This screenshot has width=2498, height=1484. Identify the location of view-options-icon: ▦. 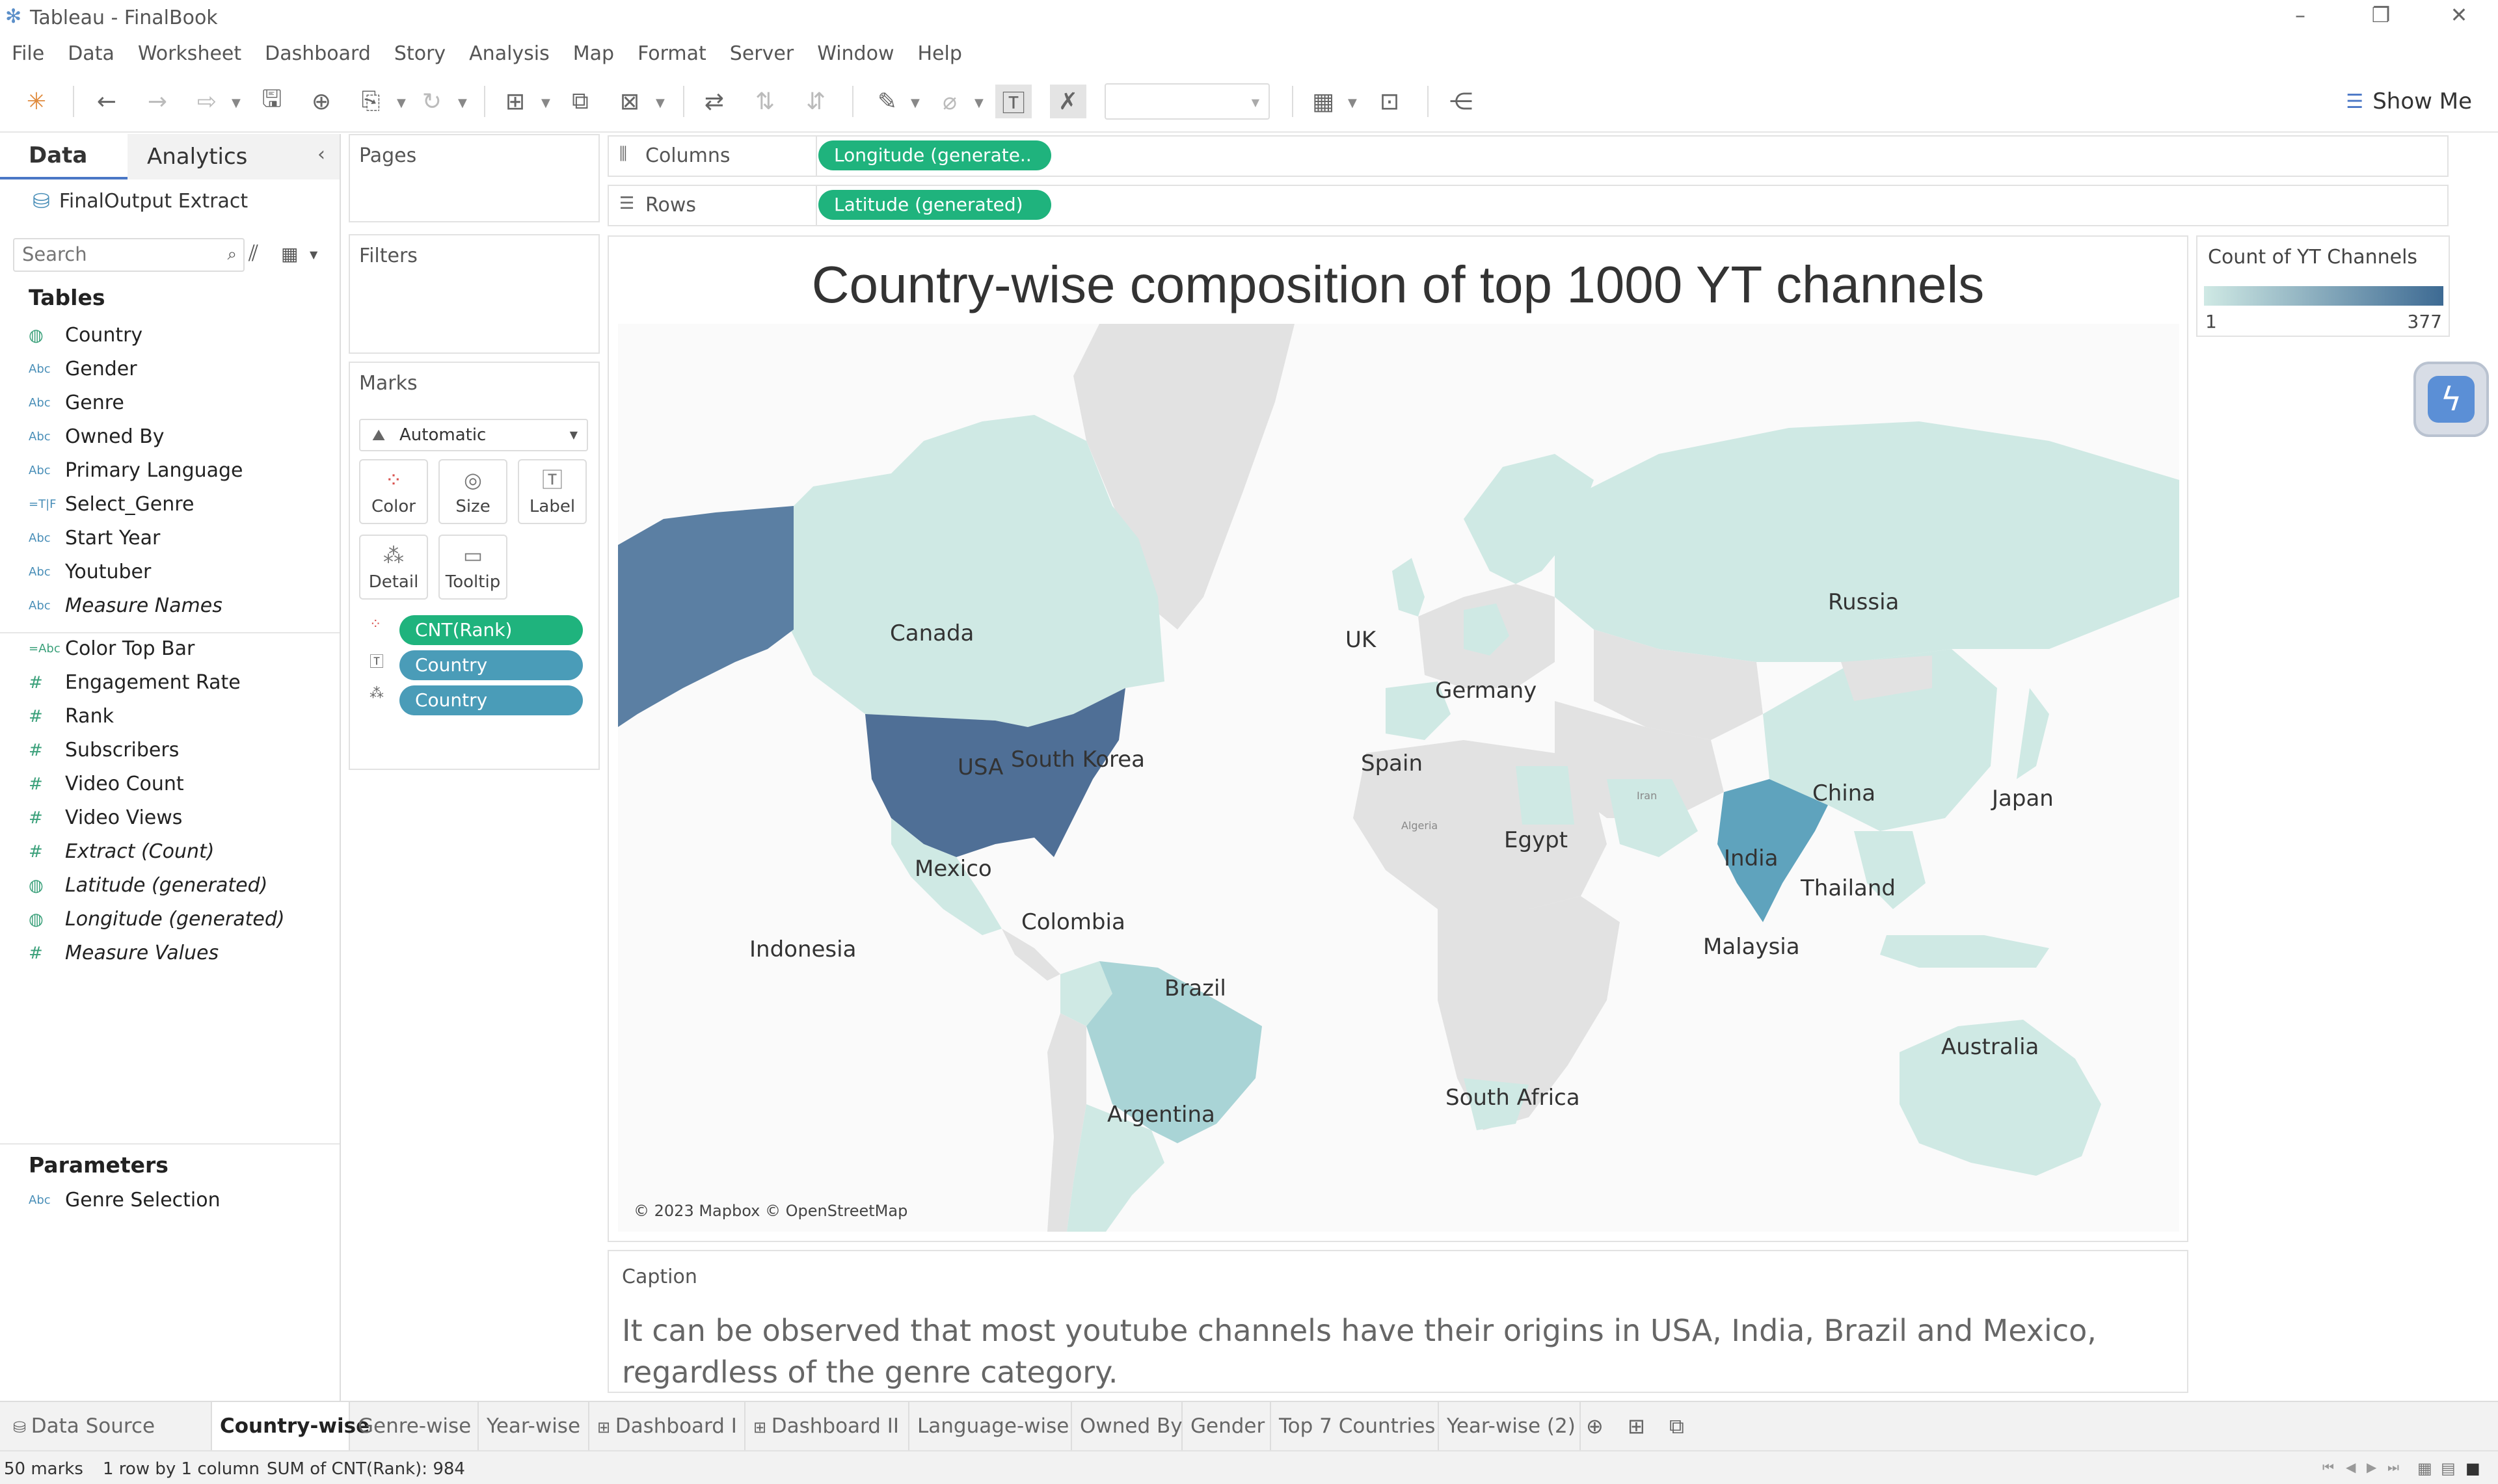
(289, 254).